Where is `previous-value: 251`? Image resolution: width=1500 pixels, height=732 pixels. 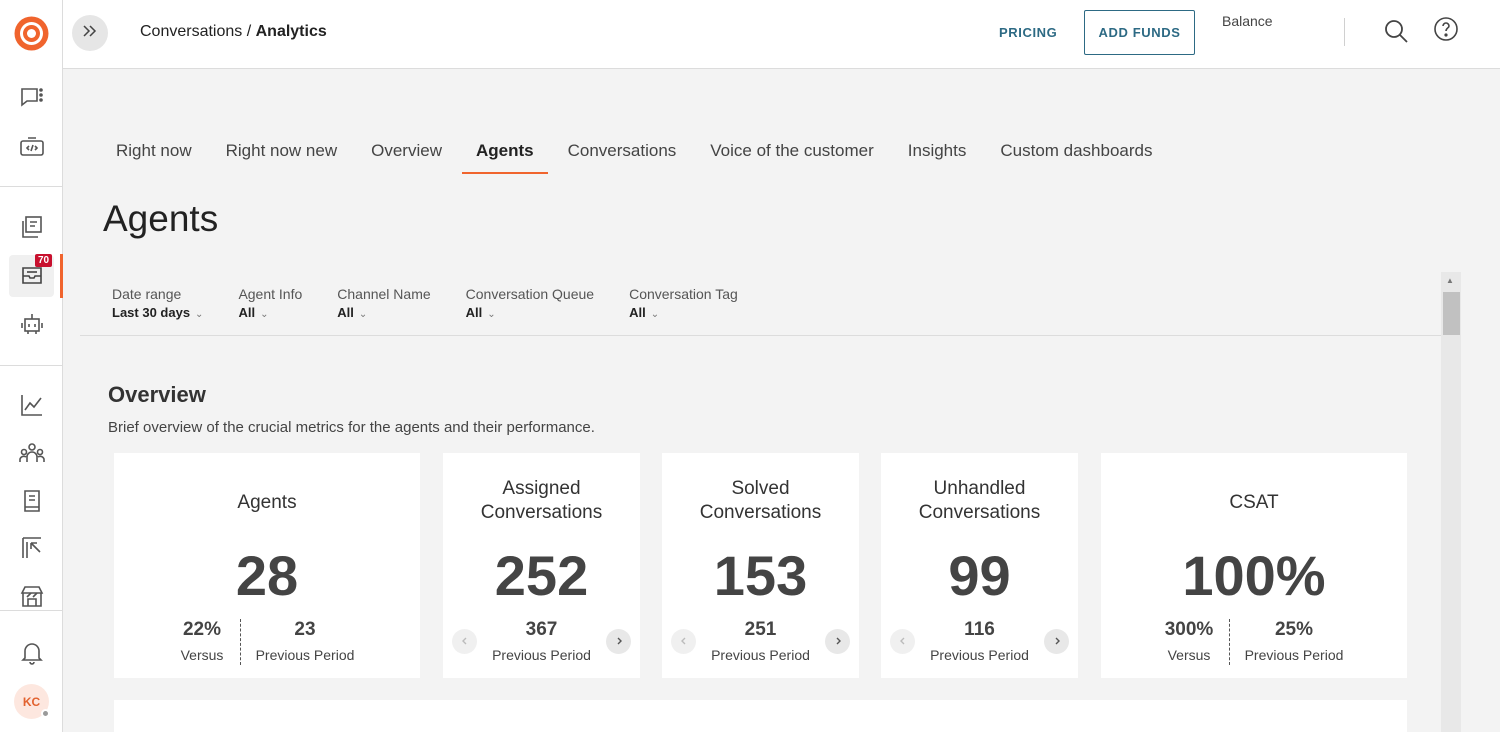
previous-value: 251 is located at coordinates (760, 630).